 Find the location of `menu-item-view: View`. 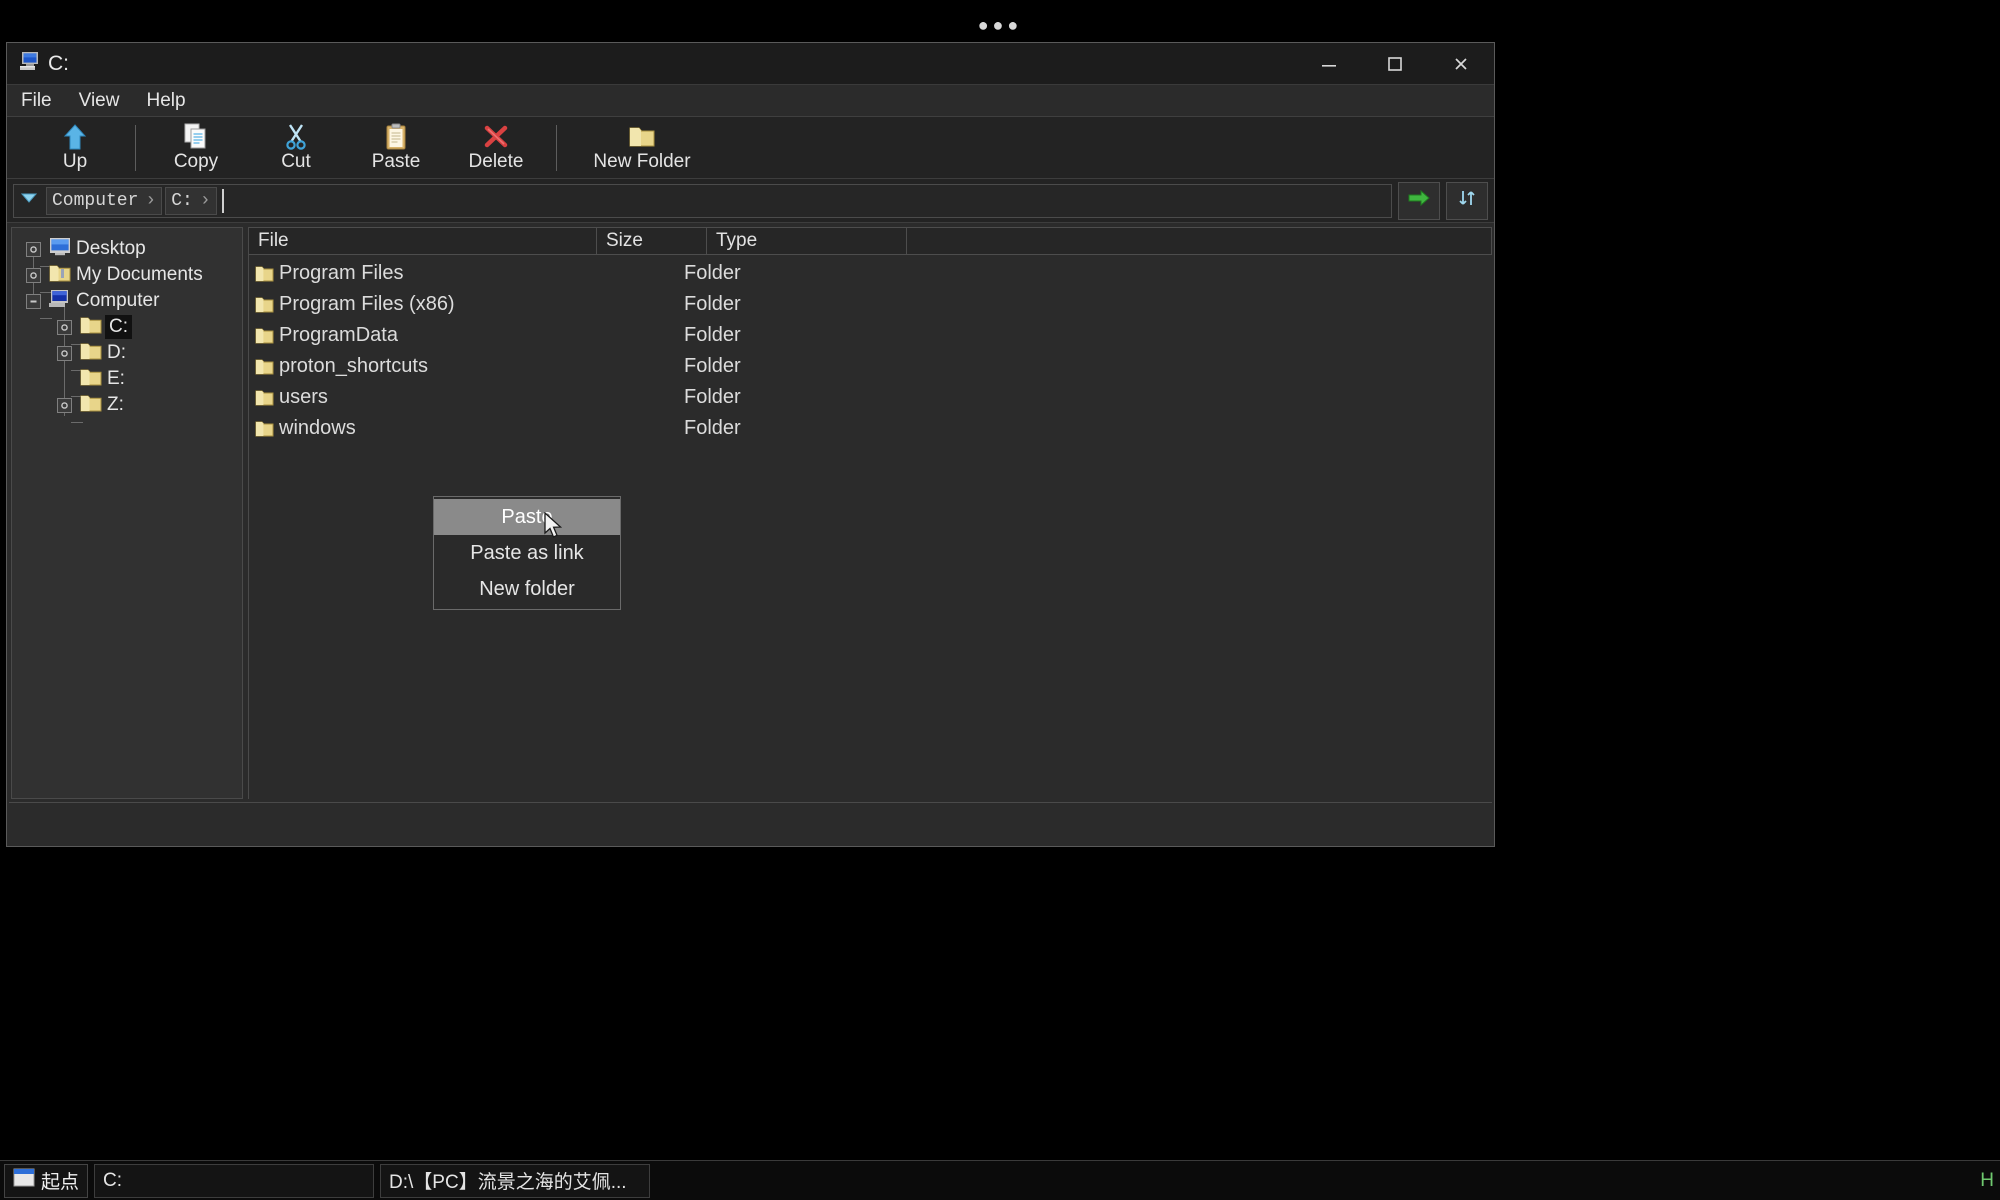

menu-item-view: View is located at coordinates (99, 101).